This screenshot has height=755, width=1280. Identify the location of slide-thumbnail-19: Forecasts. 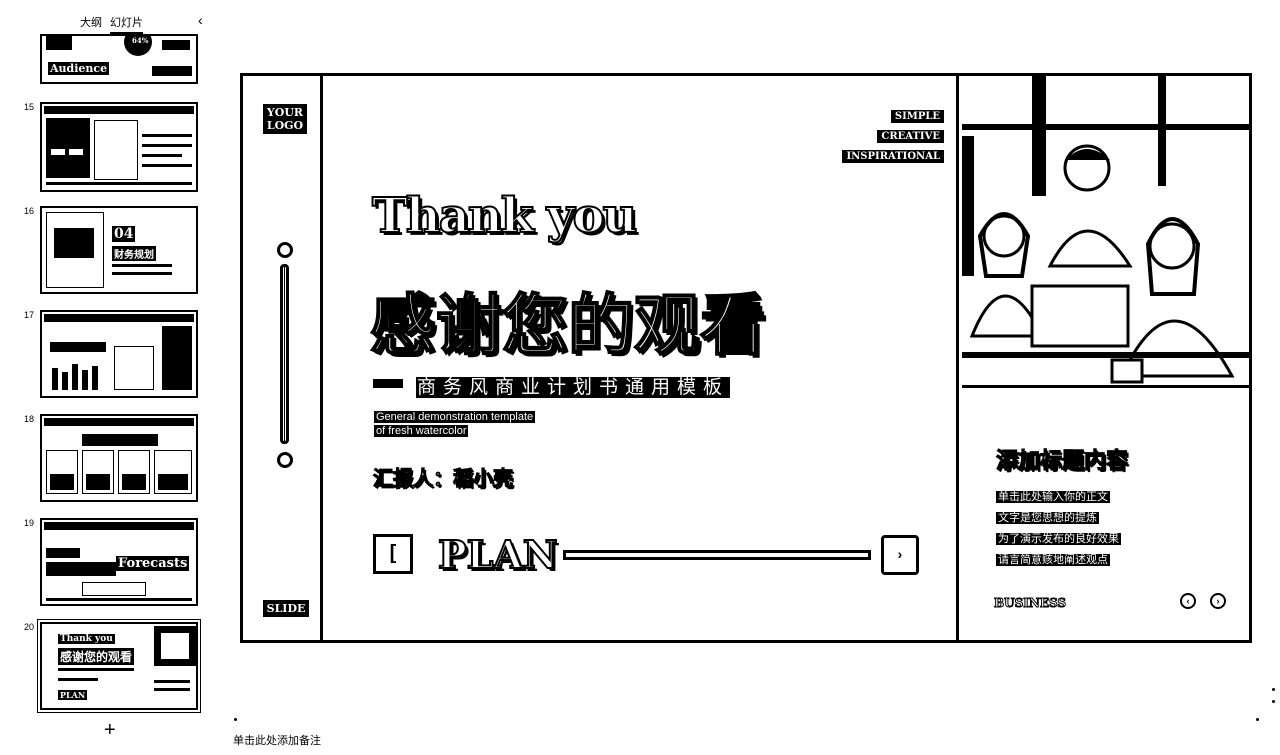
(119, 562).